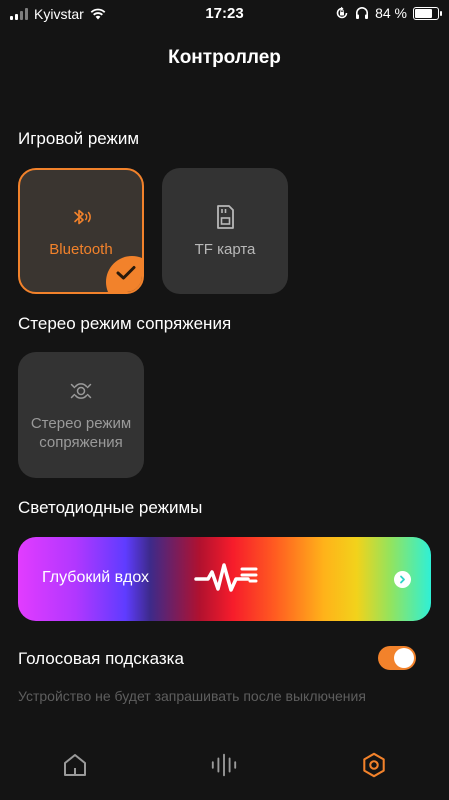 The width and height of the screenshot is (449, 800). I want to click on led-mode-card: Глубокий вдох, so click(224, 579).